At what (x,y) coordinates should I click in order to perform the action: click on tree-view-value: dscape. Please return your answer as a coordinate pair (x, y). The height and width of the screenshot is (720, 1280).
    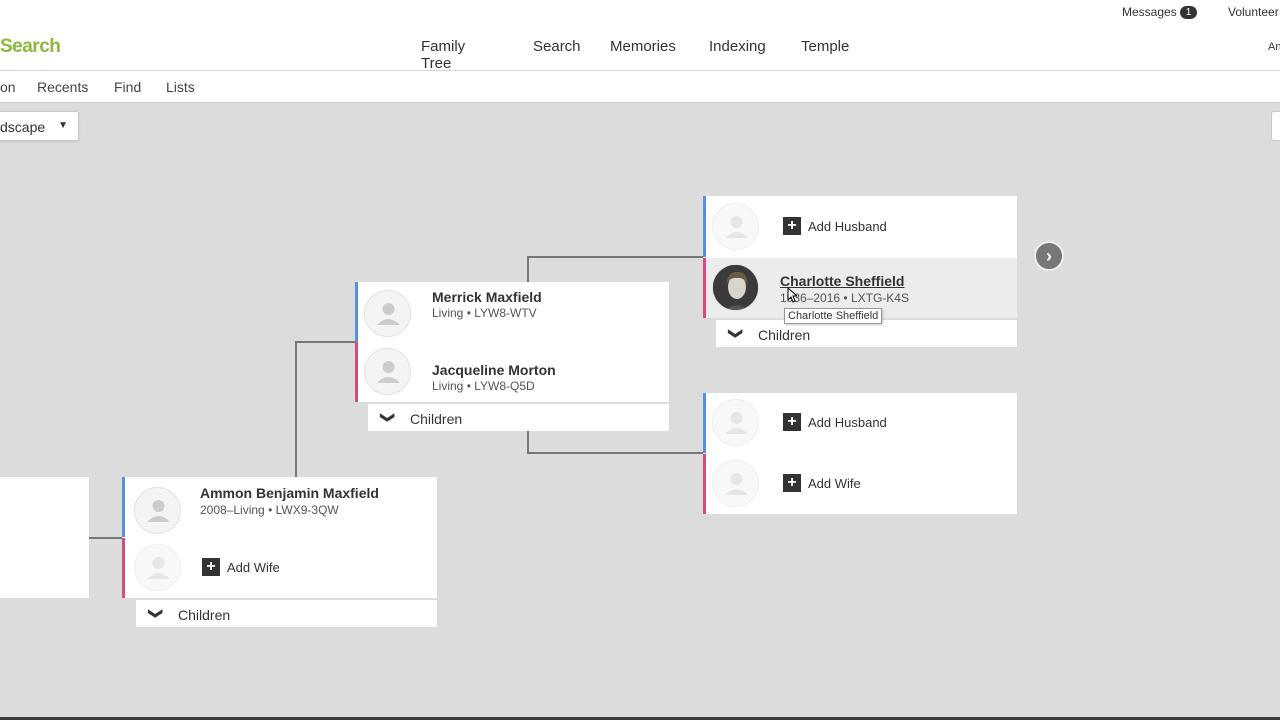
    Looking at the image, I should click on (23, 127).